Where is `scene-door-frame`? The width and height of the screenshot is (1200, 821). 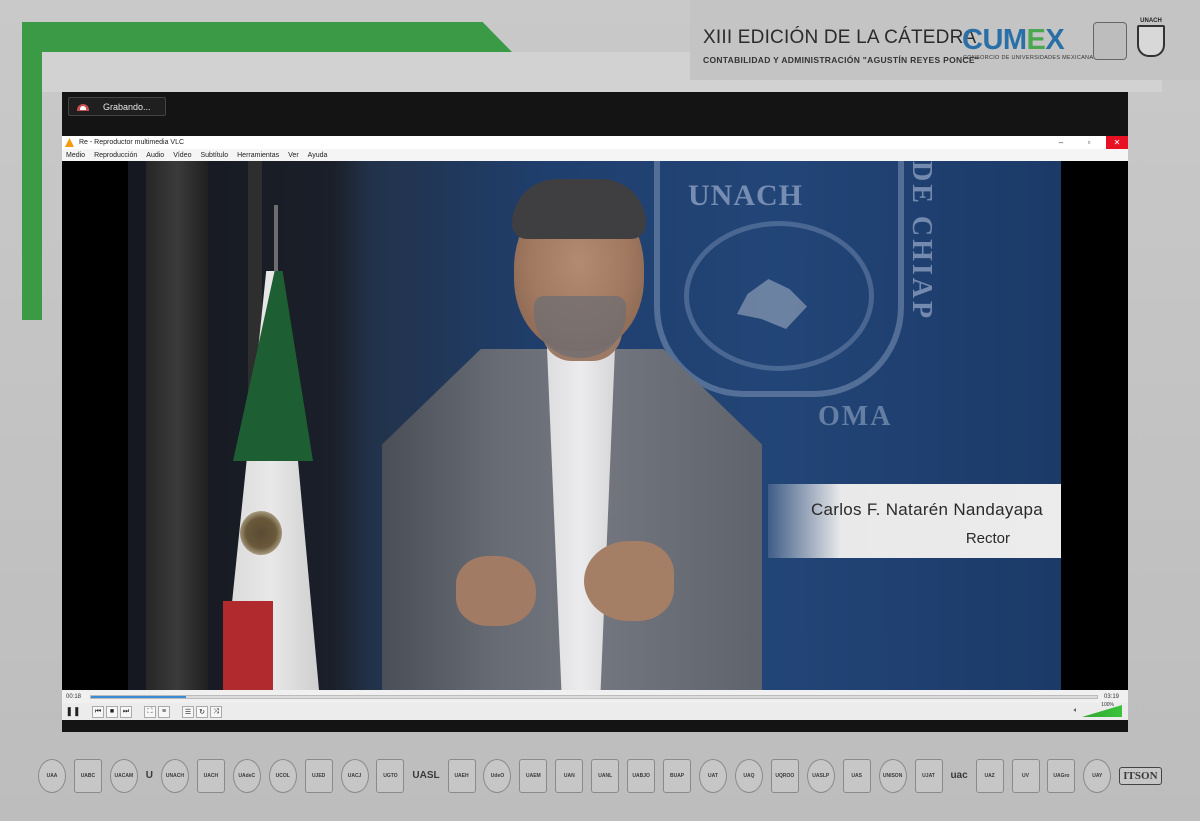
scene-door-frame is located at coordinates (177, 425).